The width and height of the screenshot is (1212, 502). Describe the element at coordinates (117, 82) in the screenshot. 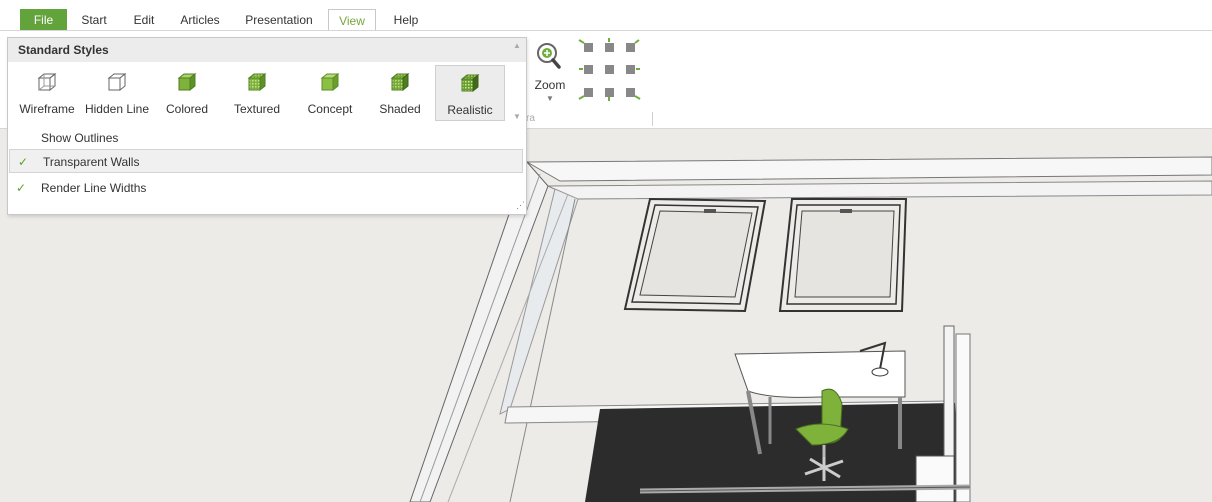

I see `hidden-line-cube-icon` at that location.